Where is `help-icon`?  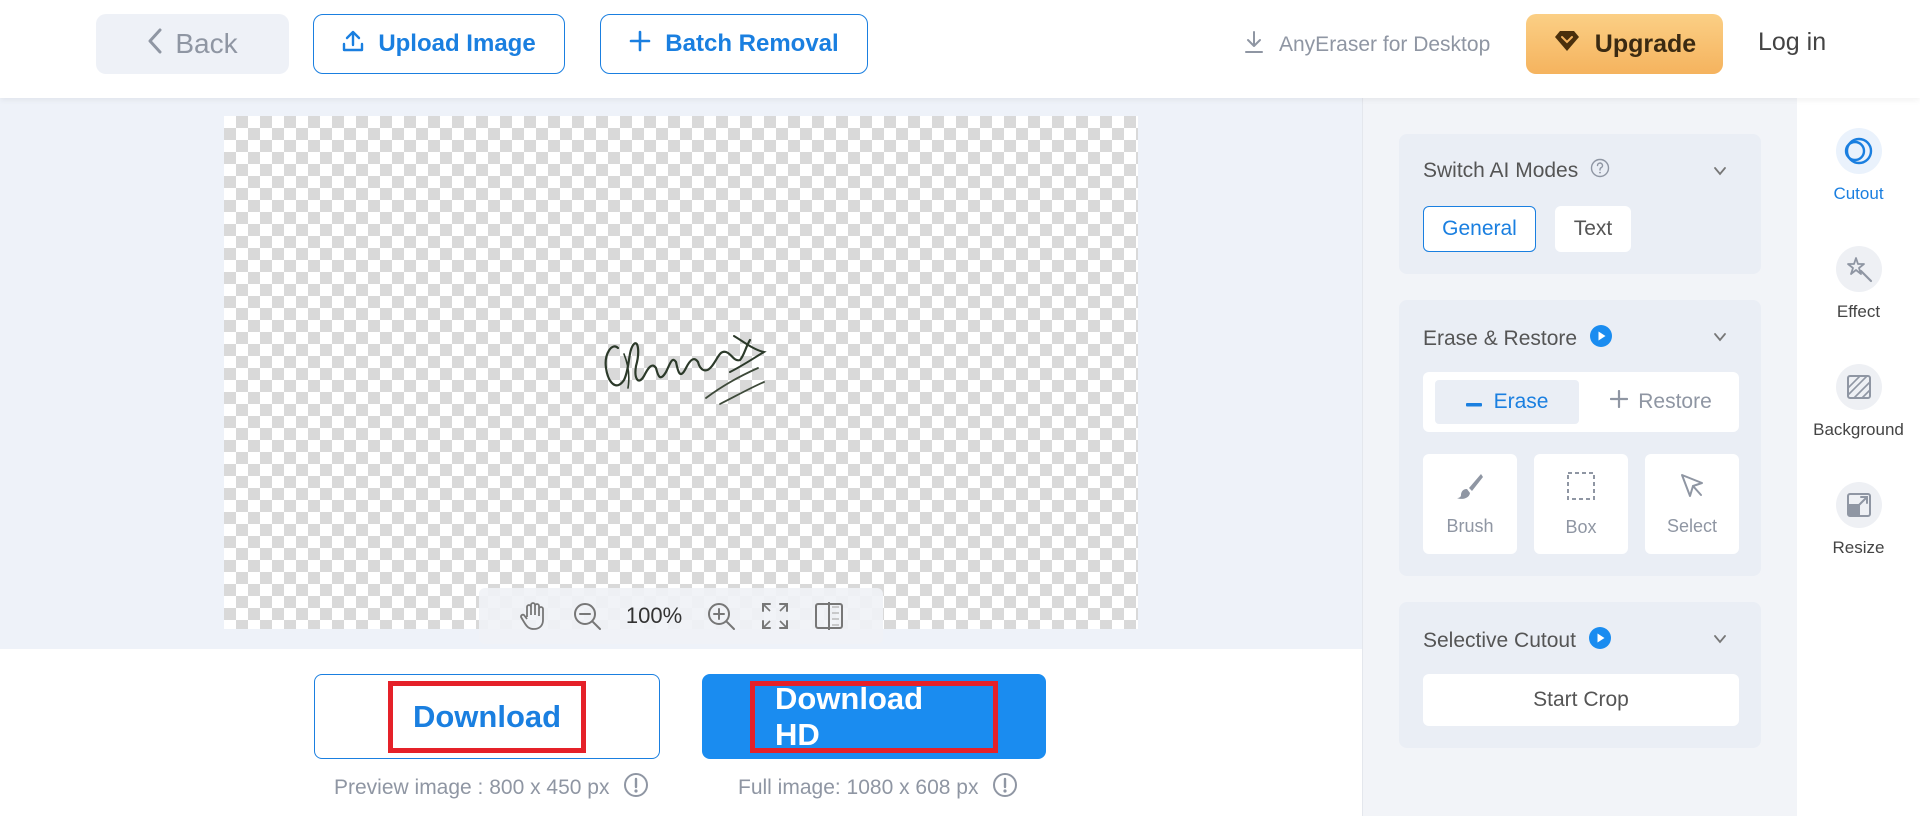
help-icon is located at coordinates (1600, 171).